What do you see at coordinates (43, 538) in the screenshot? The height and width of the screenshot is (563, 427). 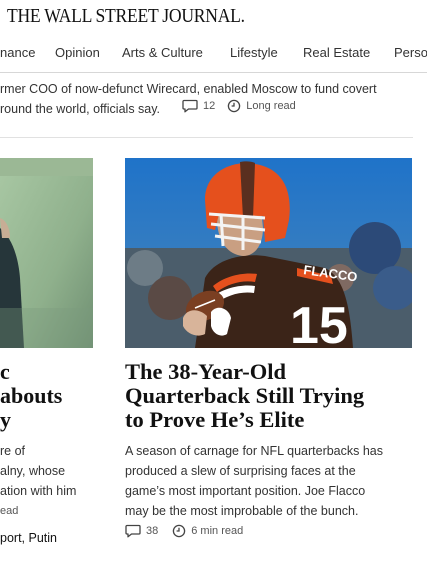 I see `tag-link: Putin` at bounding box center [43, 538].